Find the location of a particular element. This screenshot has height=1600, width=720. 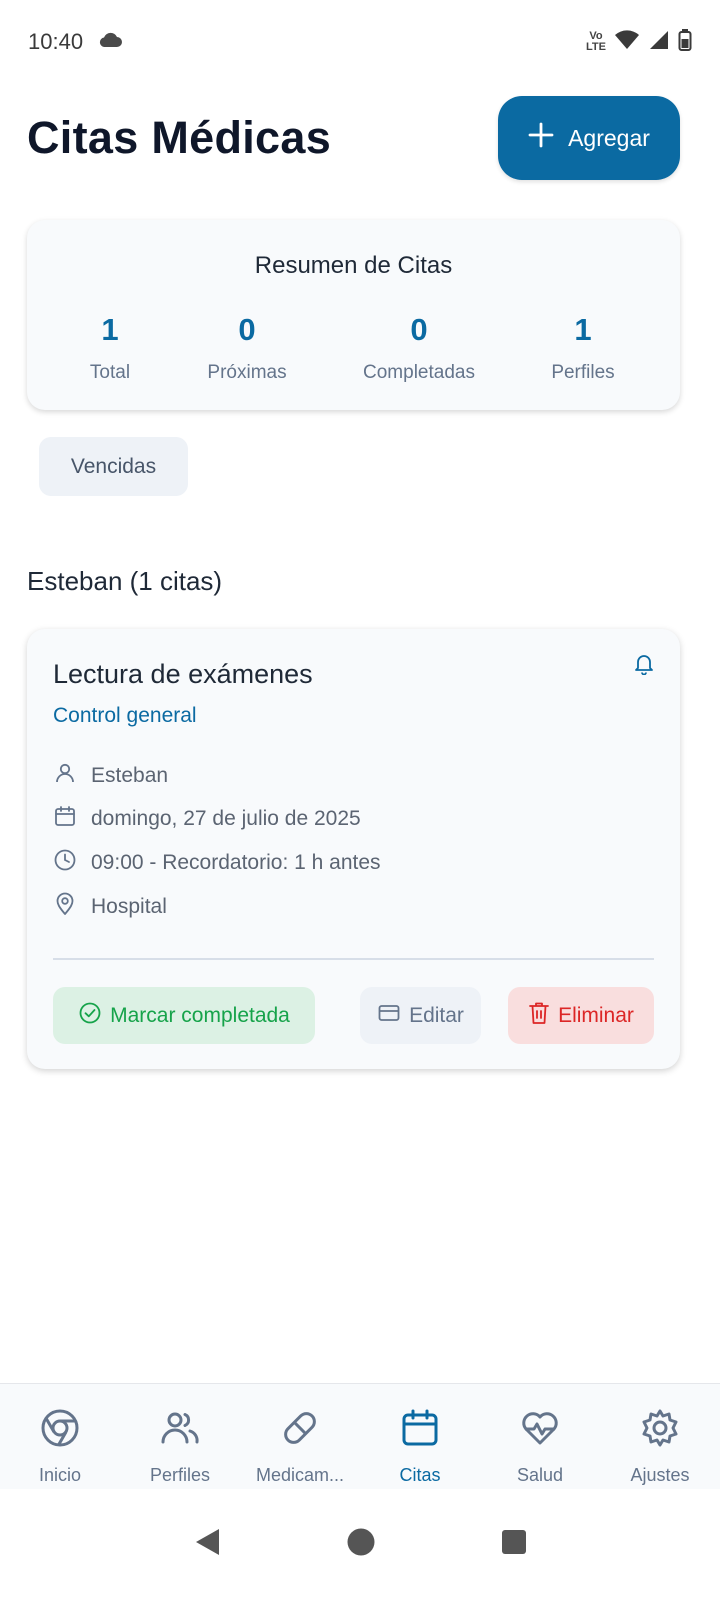

mark-completed-label: Marcar completada is located at coordinates (200, 1015).